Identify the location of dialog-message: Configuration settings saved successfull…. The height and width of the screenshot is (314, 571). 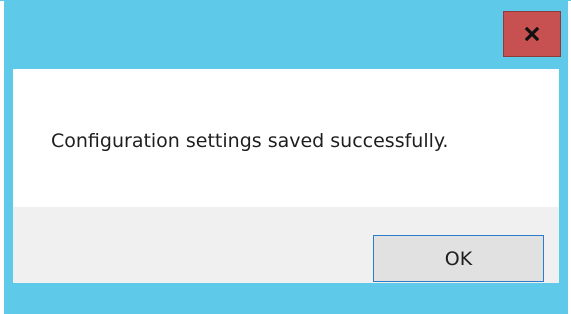
(250, 141).